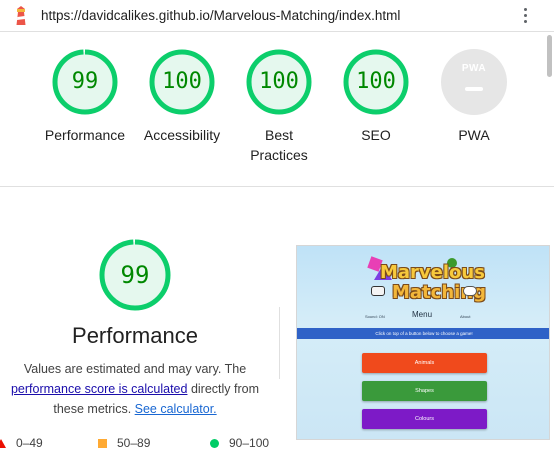  What do you see at coordinates (424, 363) in the screenshot?
I see `animals-button: Animals` at bounding box center [424, 363].